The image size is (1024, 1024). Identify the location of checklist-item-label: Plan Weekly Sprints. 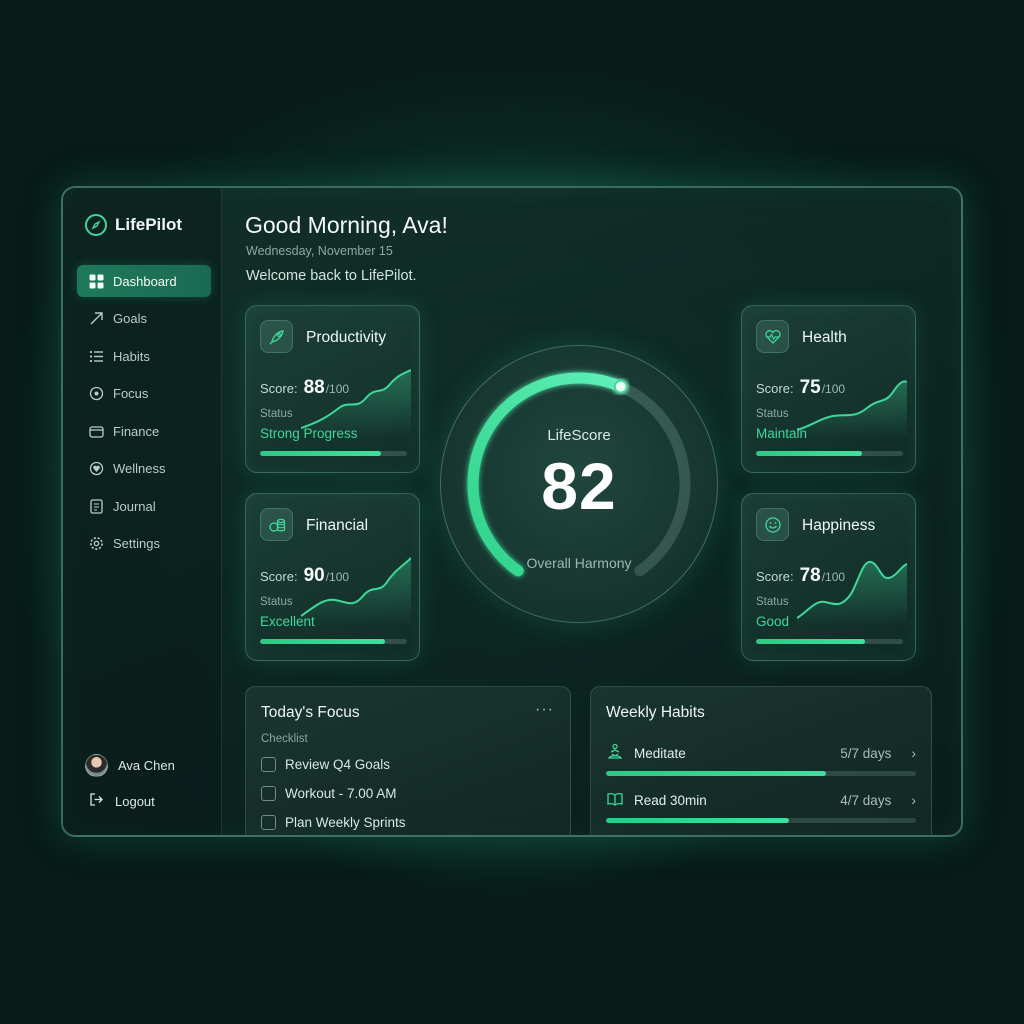
(345, 822).